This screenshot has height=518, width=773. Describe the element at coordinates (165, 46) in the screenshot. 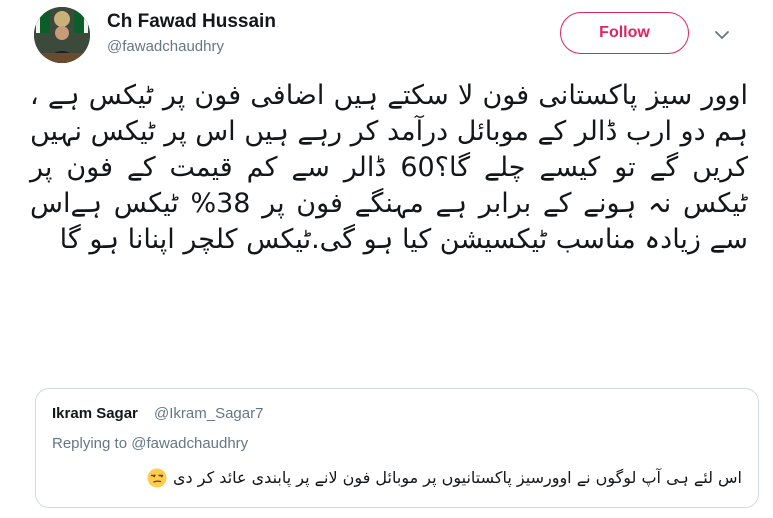

I see `author-handle: @fawadchaudhry` at that location.